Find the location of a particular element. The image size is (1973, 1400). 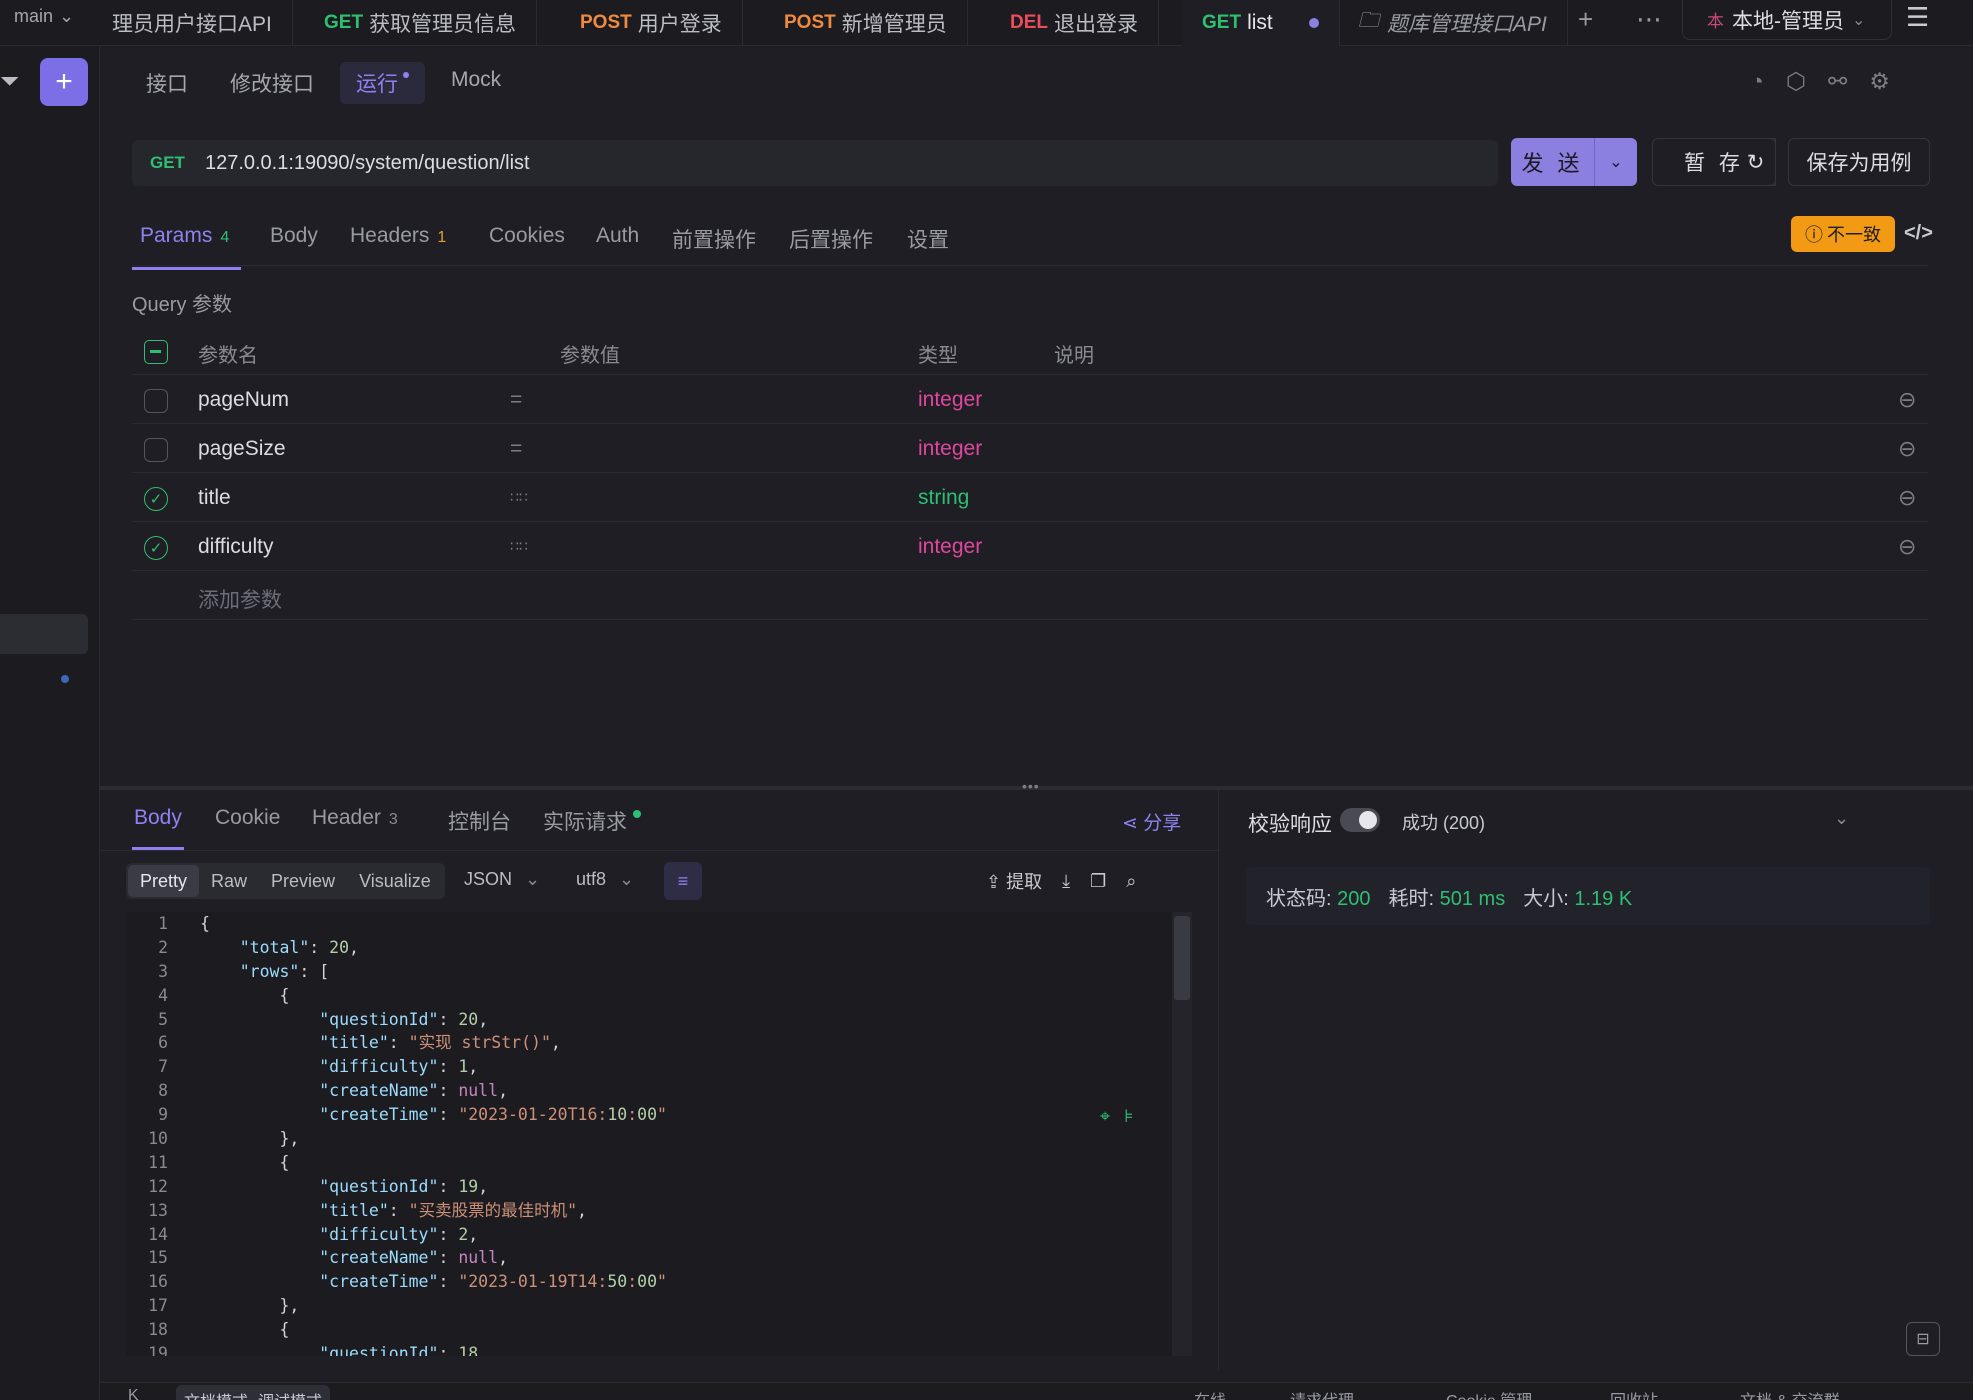

tab-get-list: GET list is located at coordinates (1261, 23).